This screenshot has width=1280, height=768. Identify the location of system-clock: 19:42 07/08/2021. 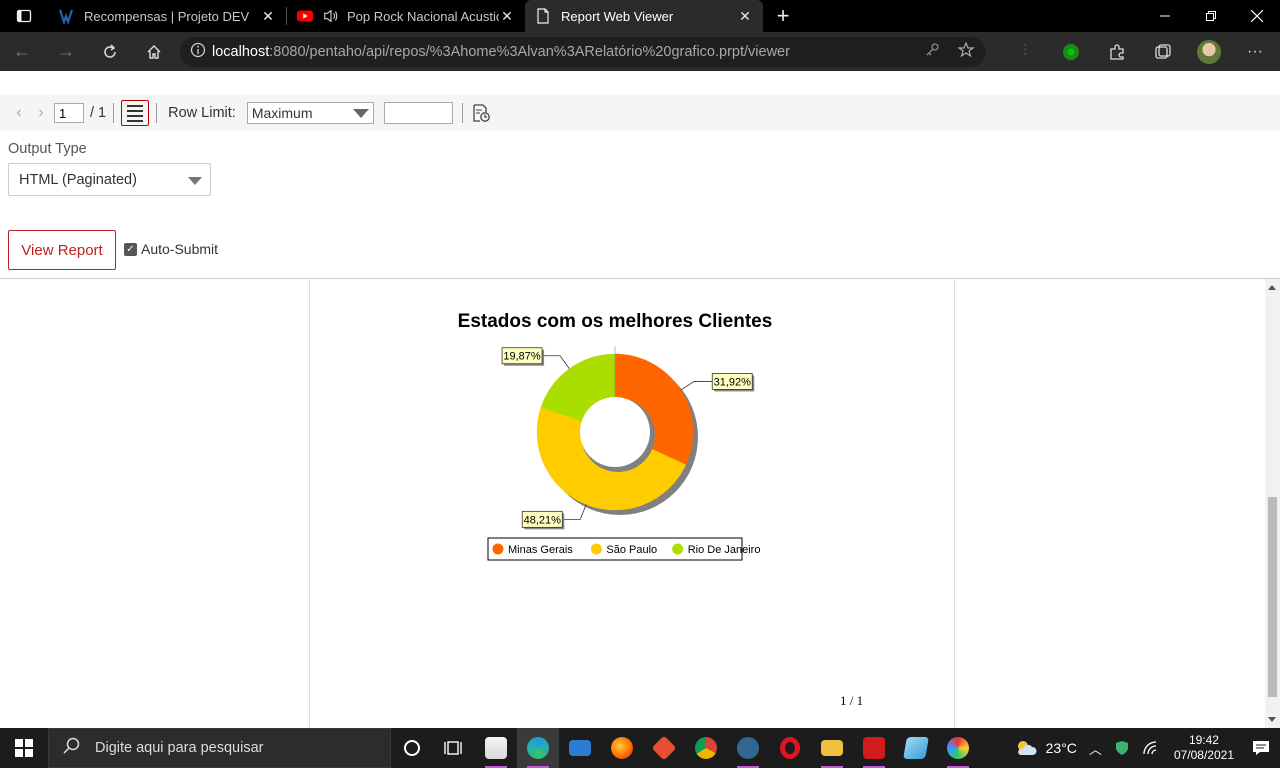
(1204, 748).